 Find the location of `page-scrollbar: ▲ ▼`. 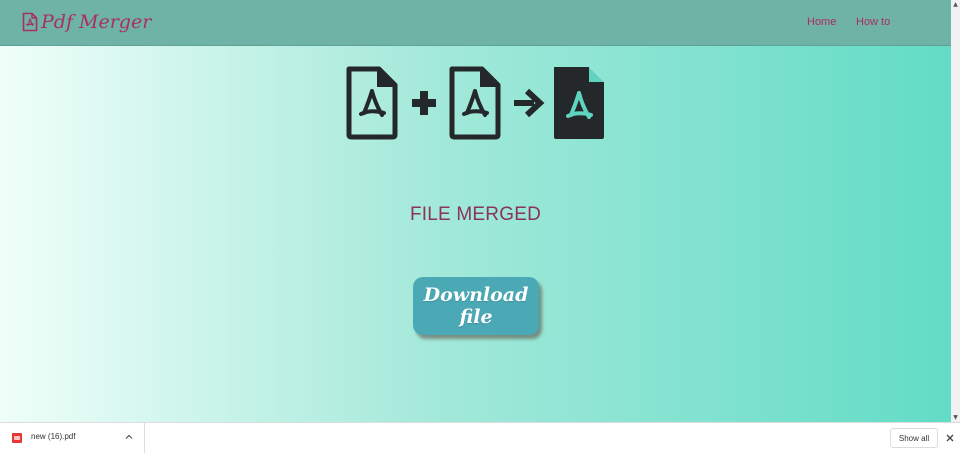

page-scrollbar: ▲ ▼ is located at coordinates (955, 211).